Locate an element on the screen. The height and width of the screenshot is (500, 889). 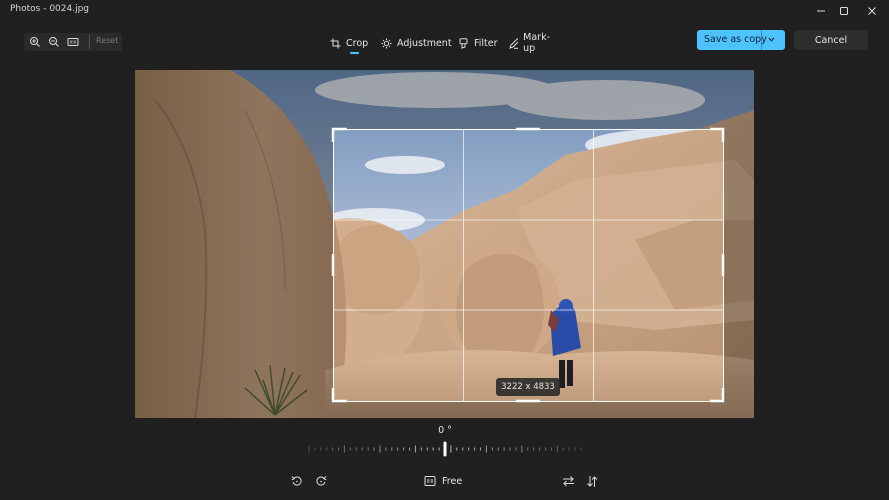
zoom-controls: Reset is located at coordinates (73, 42).